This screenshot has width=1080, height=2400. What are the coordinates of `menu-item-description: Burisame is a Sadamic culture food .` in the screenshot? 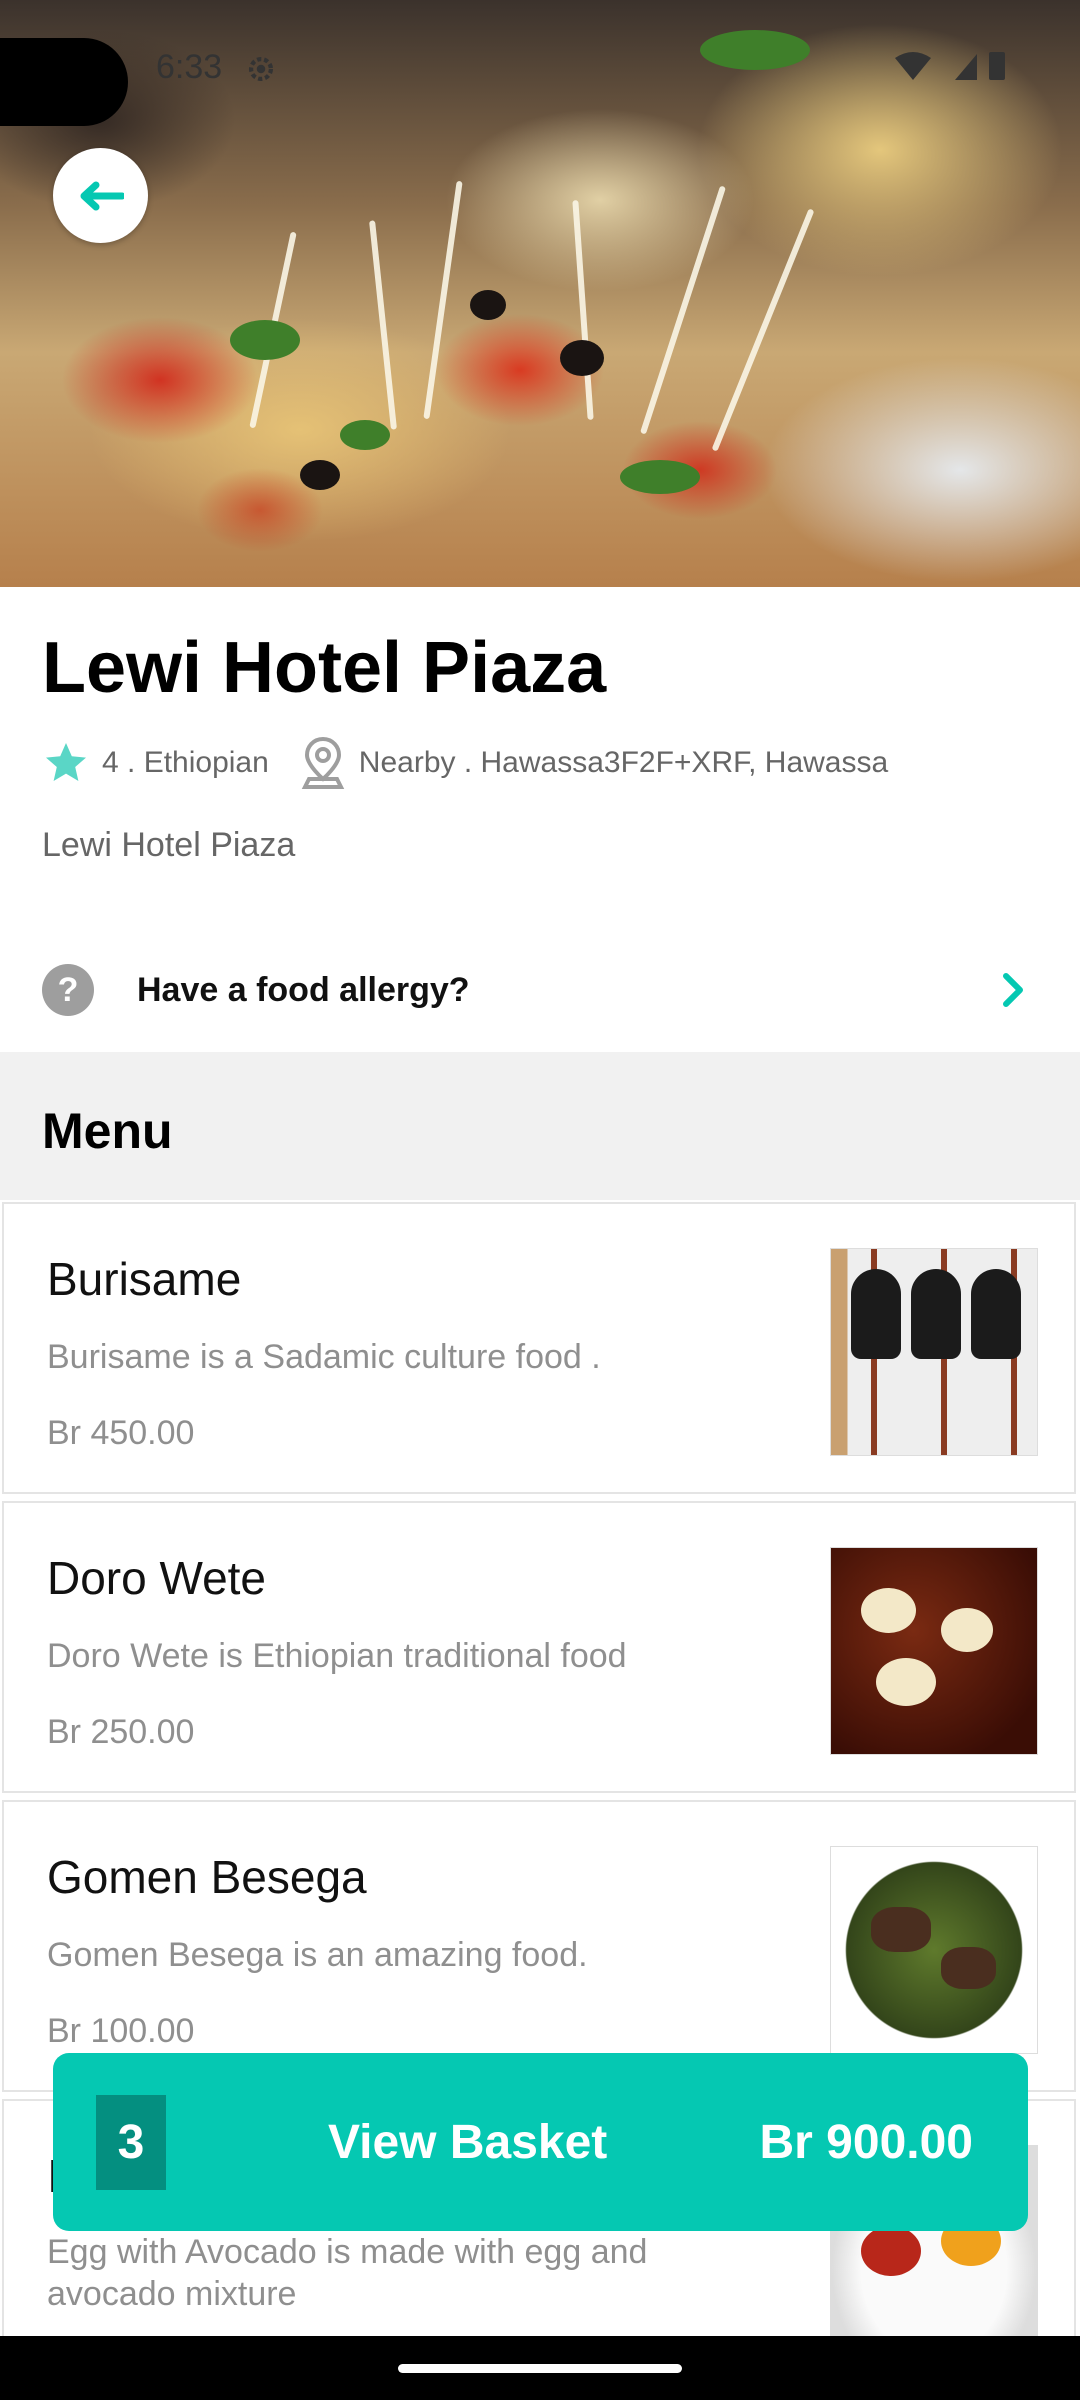 It's located at (324, 1357).